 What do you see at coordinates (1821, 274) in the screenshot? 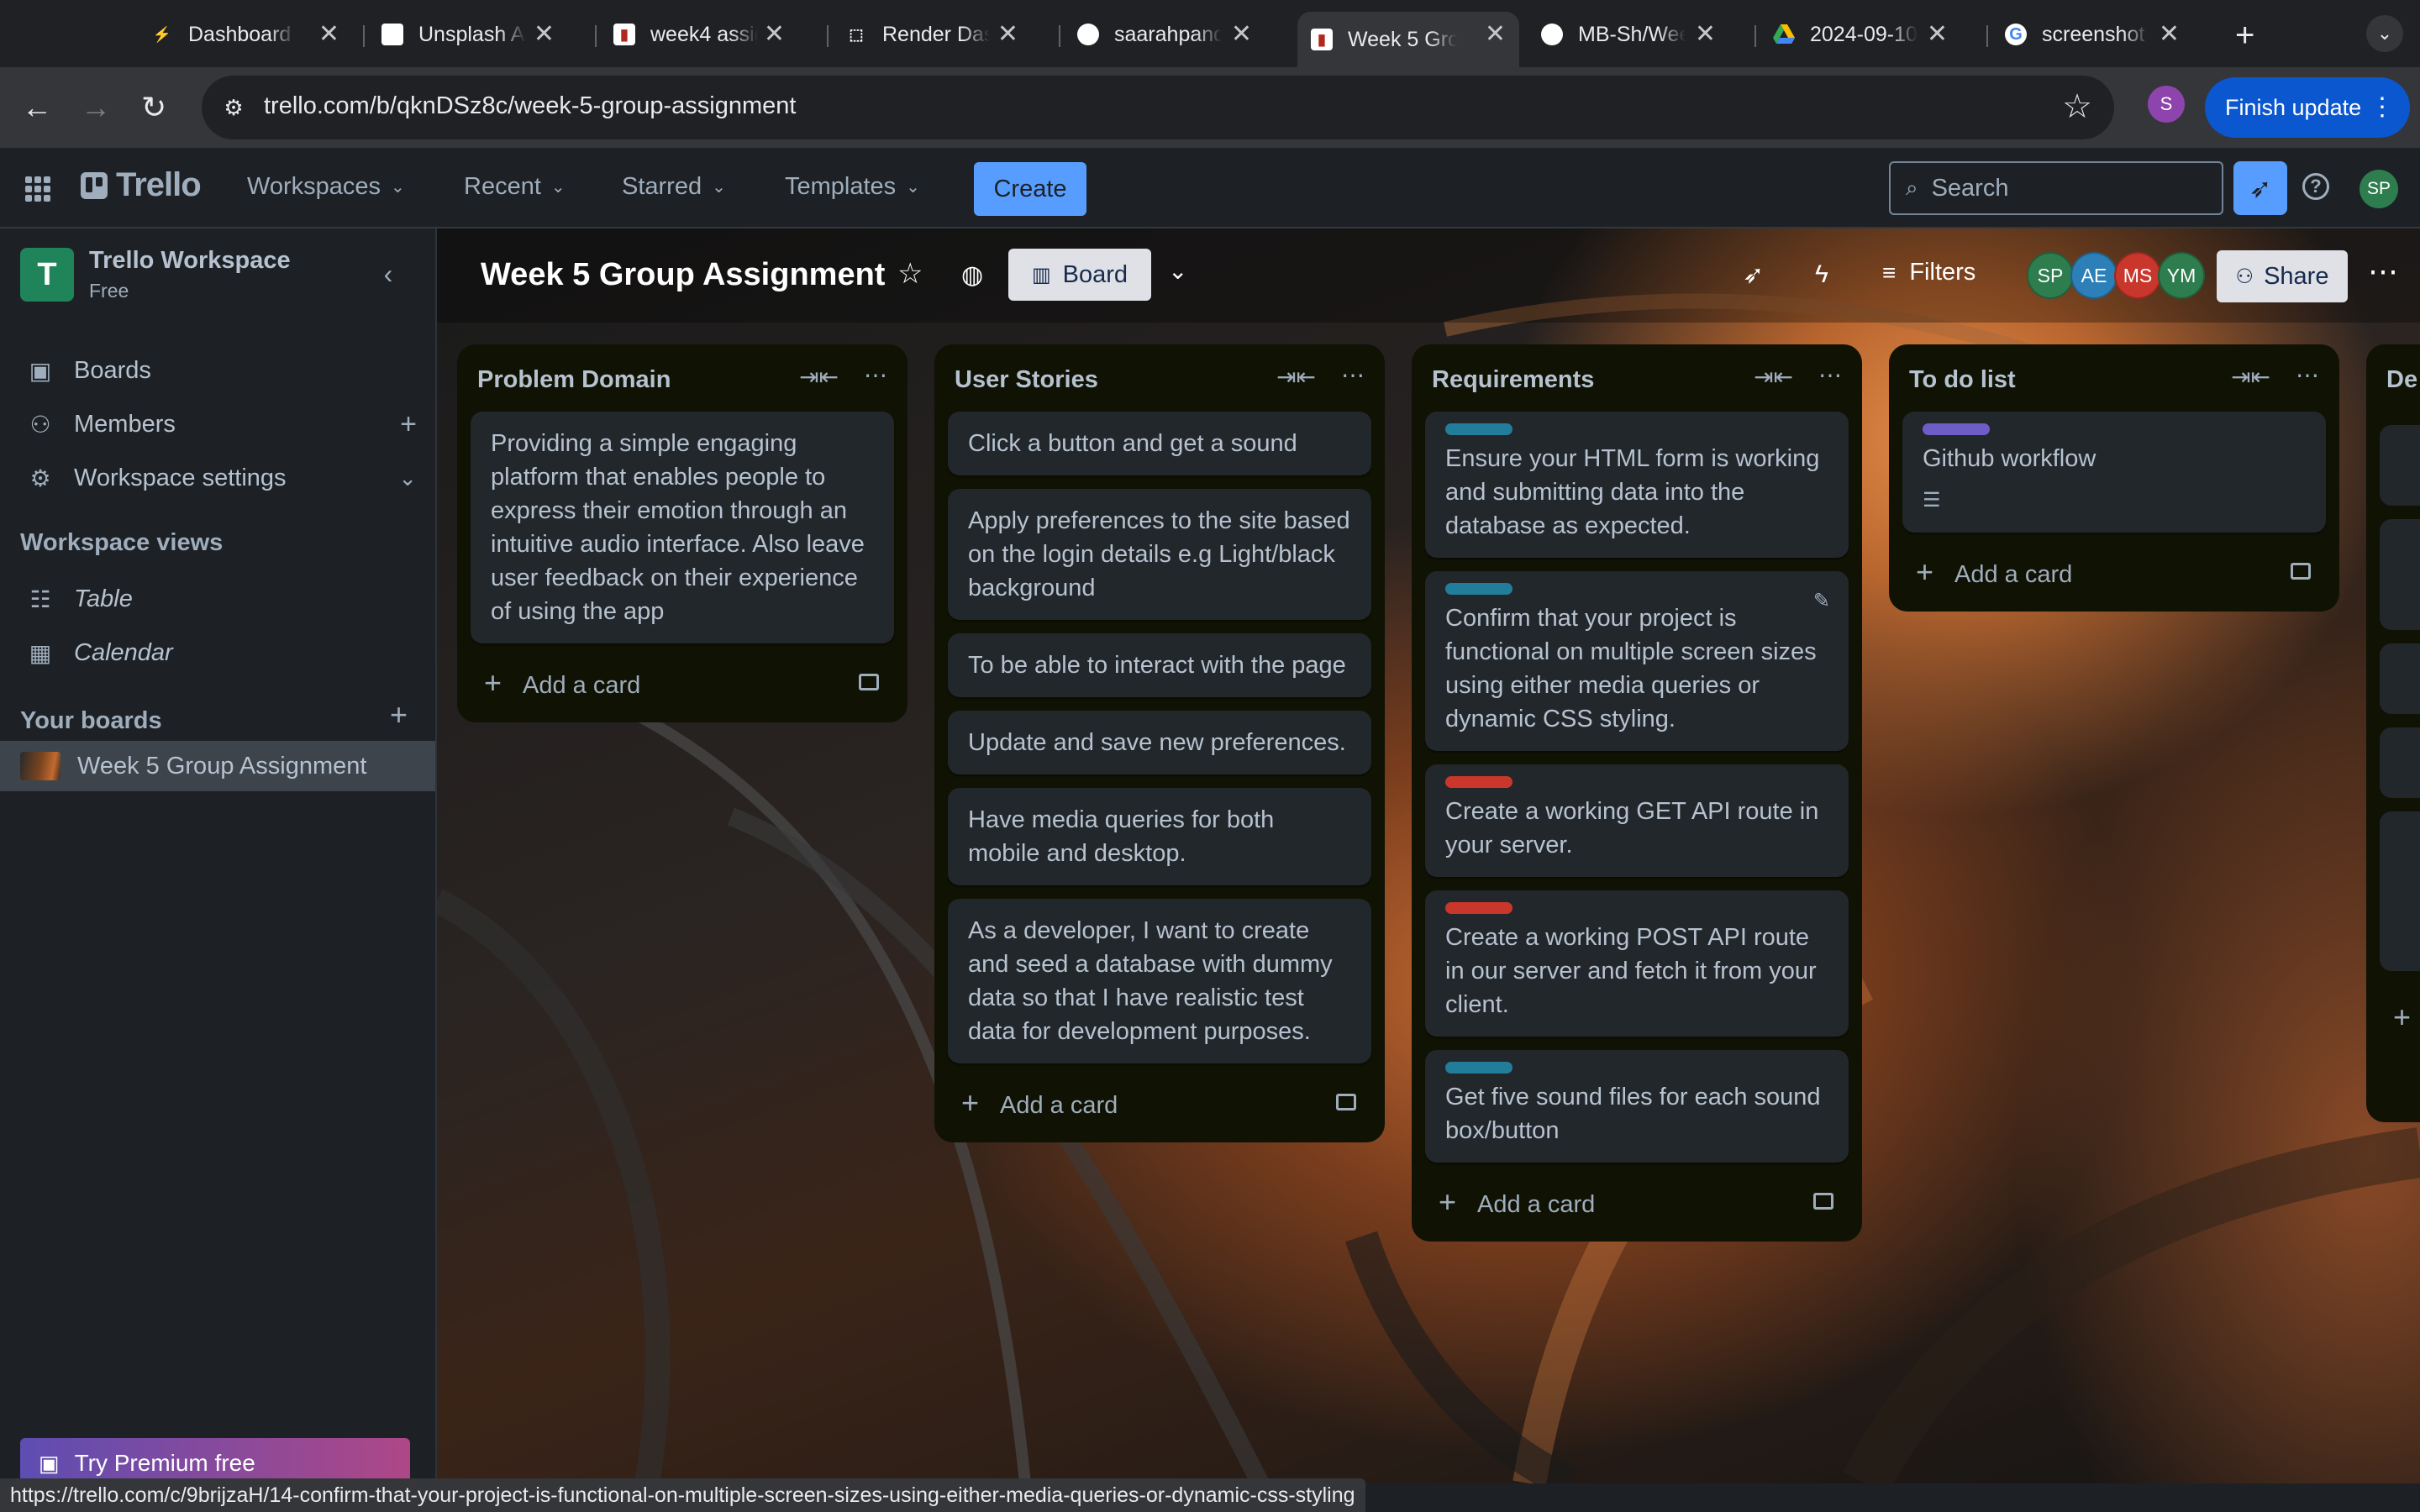
I see `automation-bolt-icon: ϟ` at bounding box center [1821, 274].